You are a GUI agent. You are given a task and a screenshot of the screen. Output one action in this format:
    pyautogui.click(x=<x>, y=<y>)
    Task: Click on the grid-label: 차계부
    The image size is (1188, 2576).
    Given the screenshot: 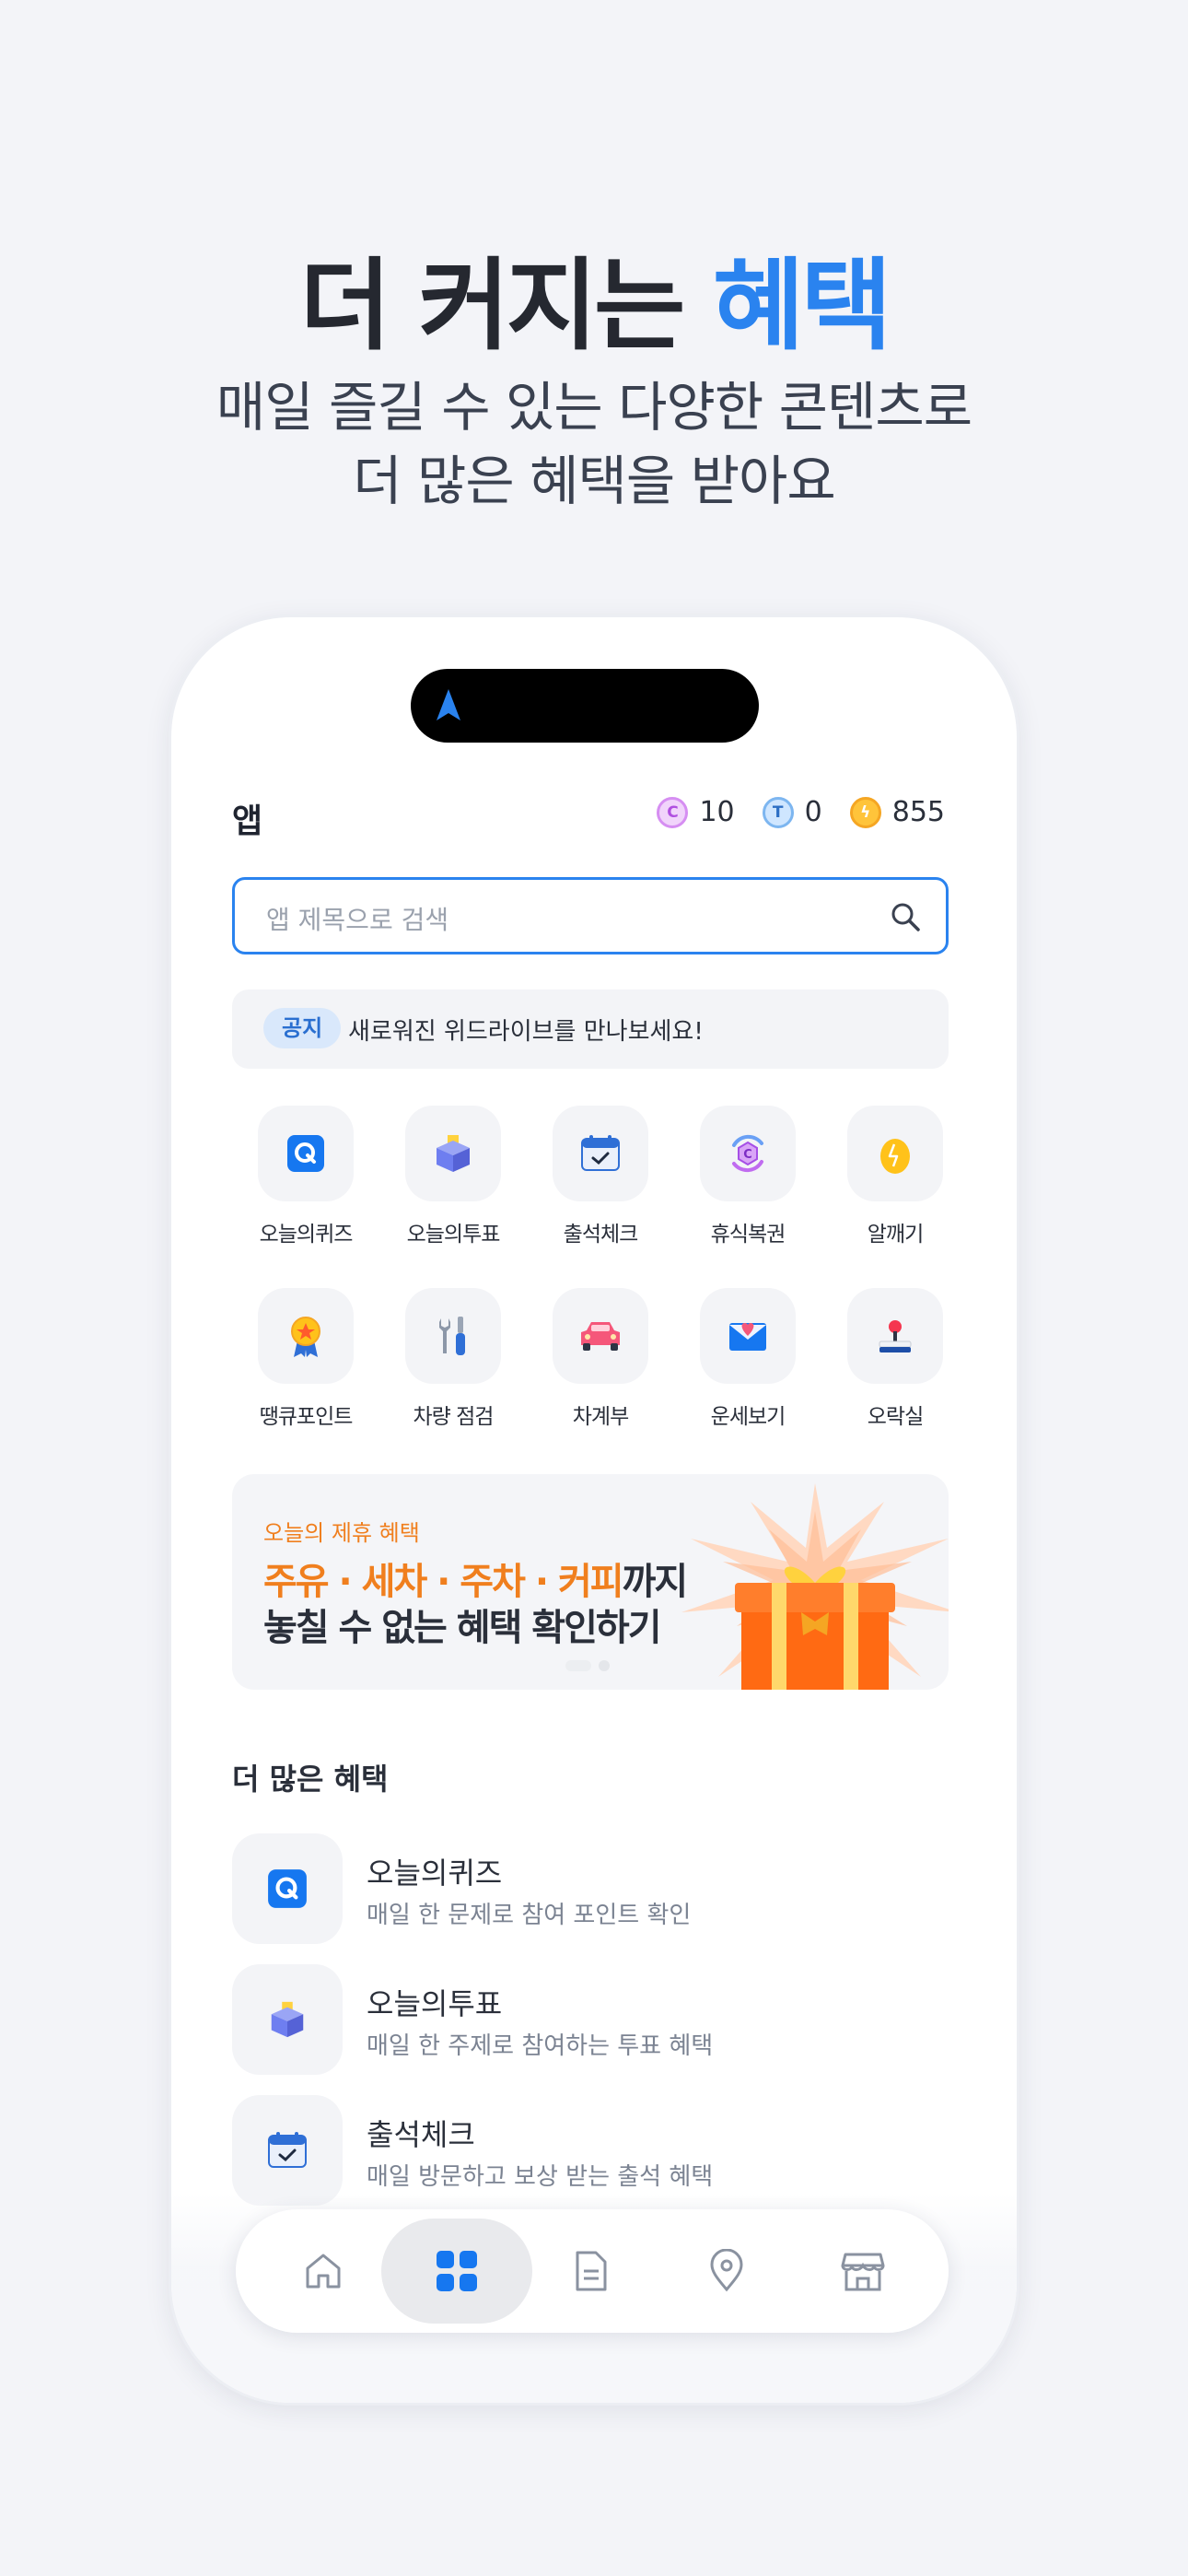 What is the action you would take?
    pyautogui.click(x=600, y=1417)
    